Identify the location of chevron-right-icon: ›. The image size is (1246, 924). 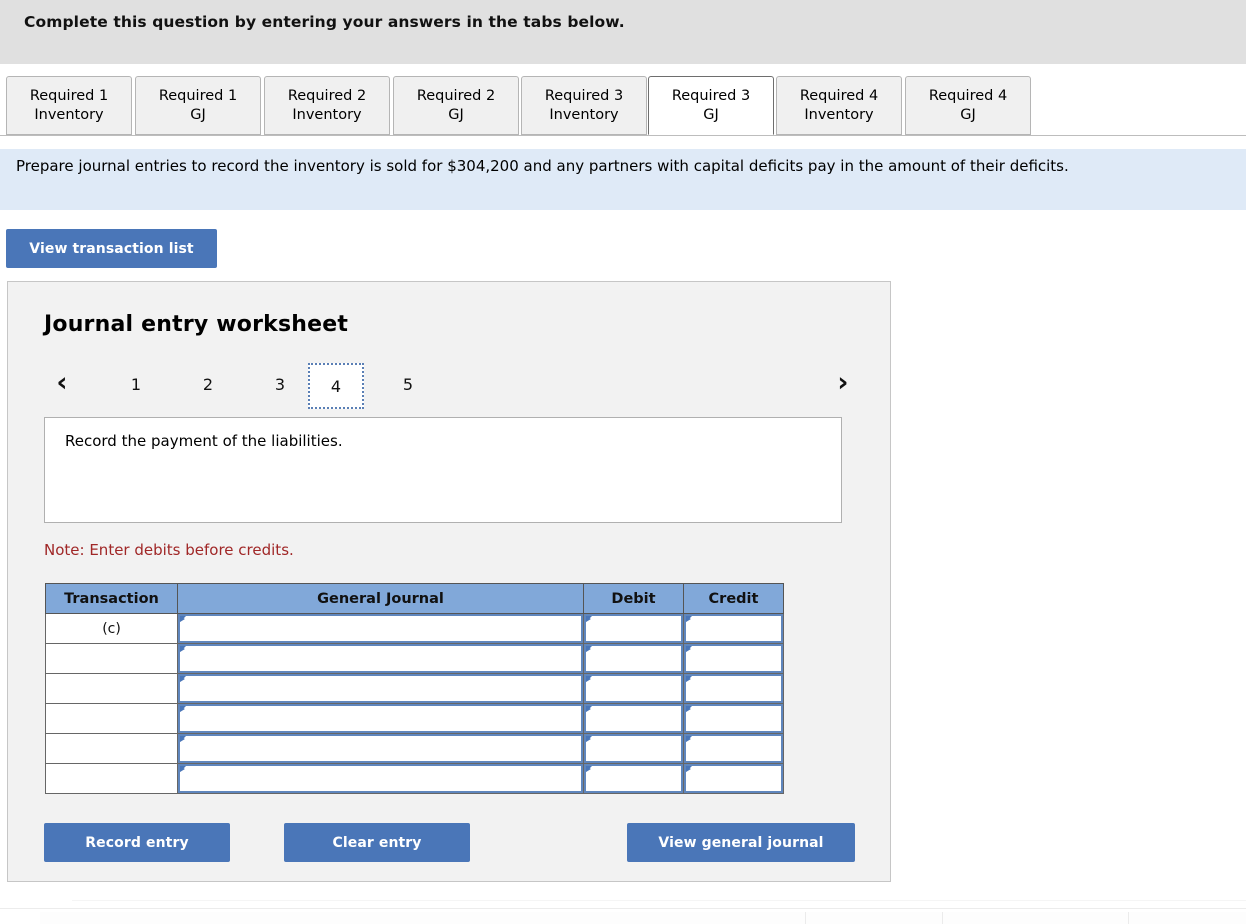
(843, 384).